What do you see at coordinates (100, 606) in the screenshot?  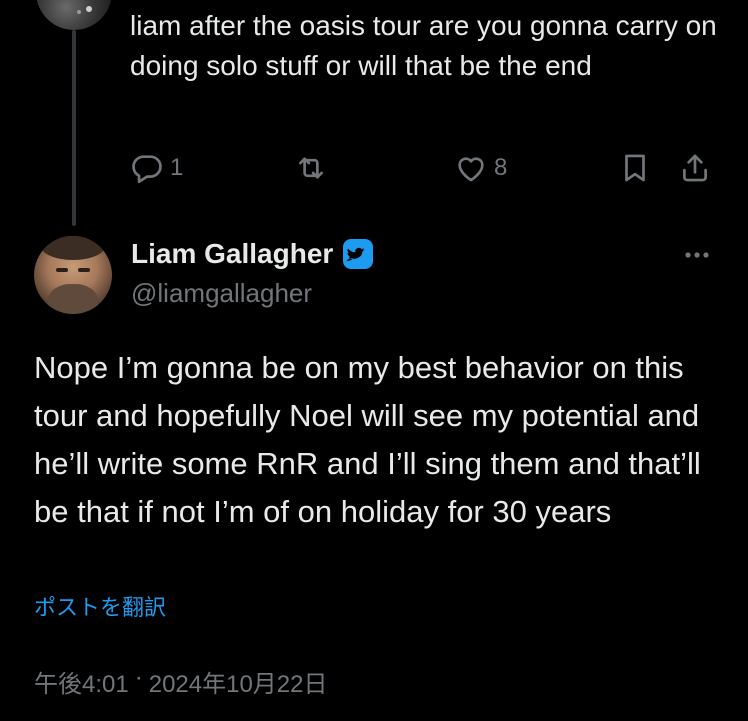 I see `translate-post-link: ポストを翻訳` at bounding box center [100, 606].